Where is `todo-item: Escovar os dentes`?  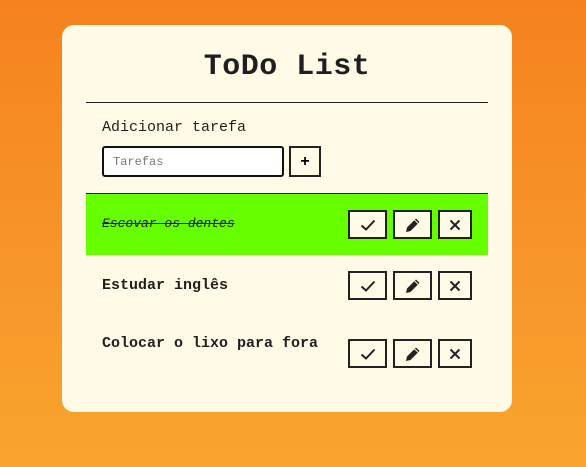 todo-item: Escovar os dentes is located at coordinates (287, 224).